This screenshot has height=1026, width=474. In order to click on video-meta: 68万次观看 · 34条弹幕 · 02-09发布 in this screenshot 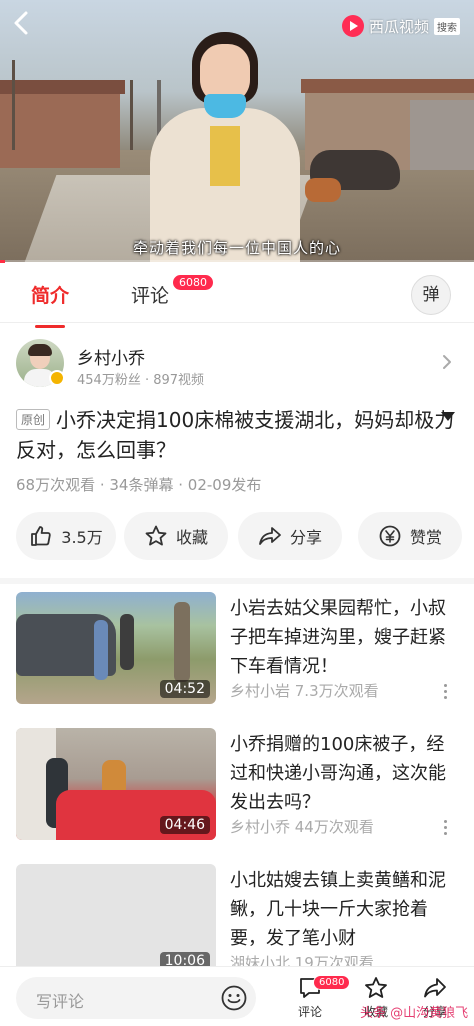, I will do `click(139, 485)`.